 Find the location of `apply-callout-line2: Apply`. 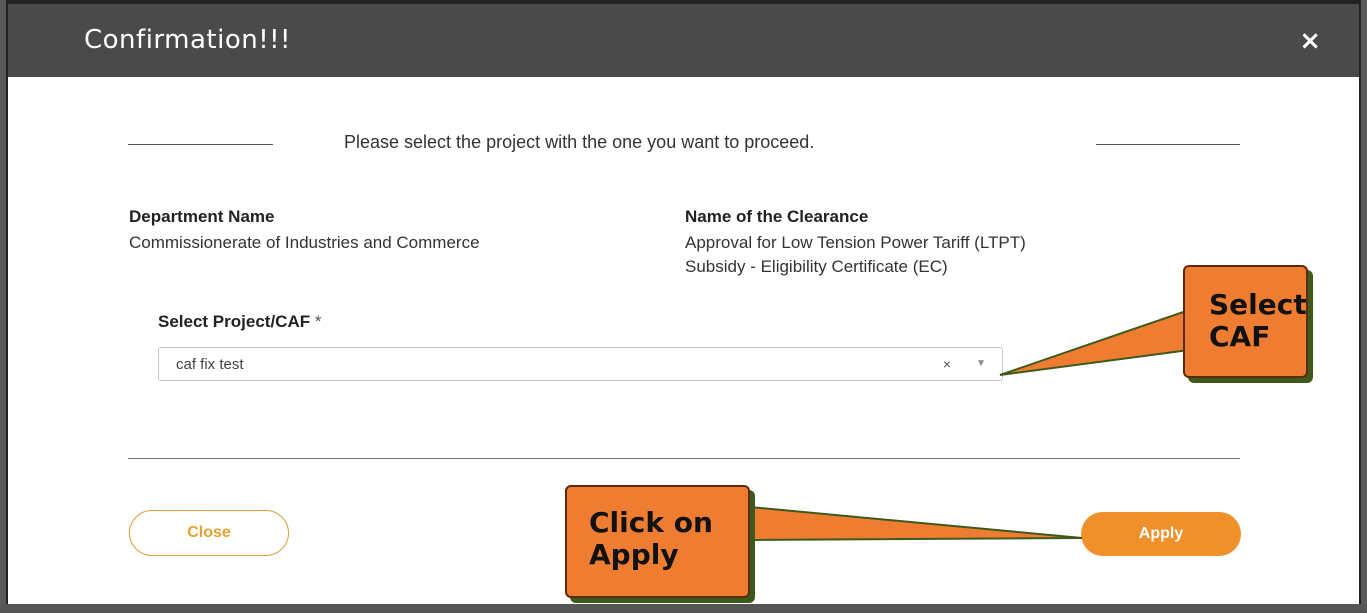

apply-callout-line2: Apply is located at coordinates (634, 554).